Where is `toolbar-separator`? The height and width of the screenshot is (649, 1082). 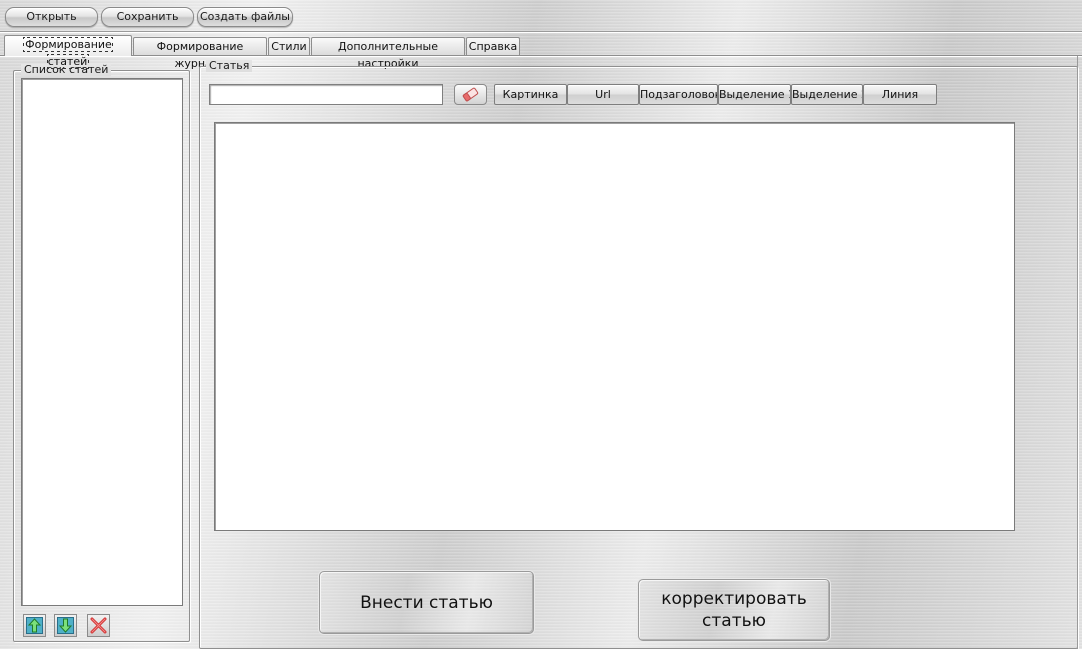 toolbar-separator is located at coordinates (541, 31).